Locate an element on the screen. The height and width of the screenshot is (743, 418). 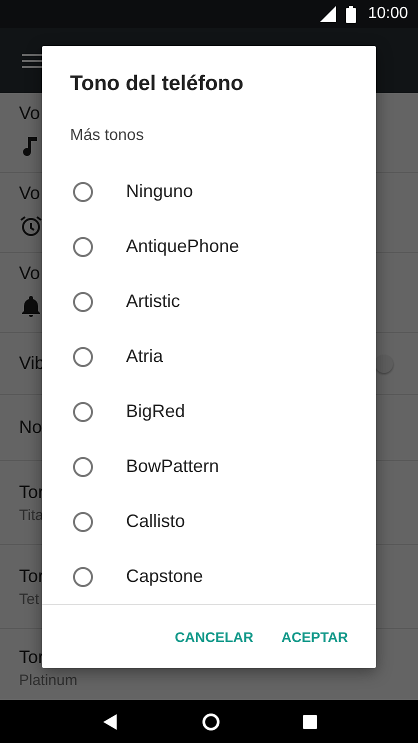
dialog-button: ACEPTAR is located at coordinates (314, 636).